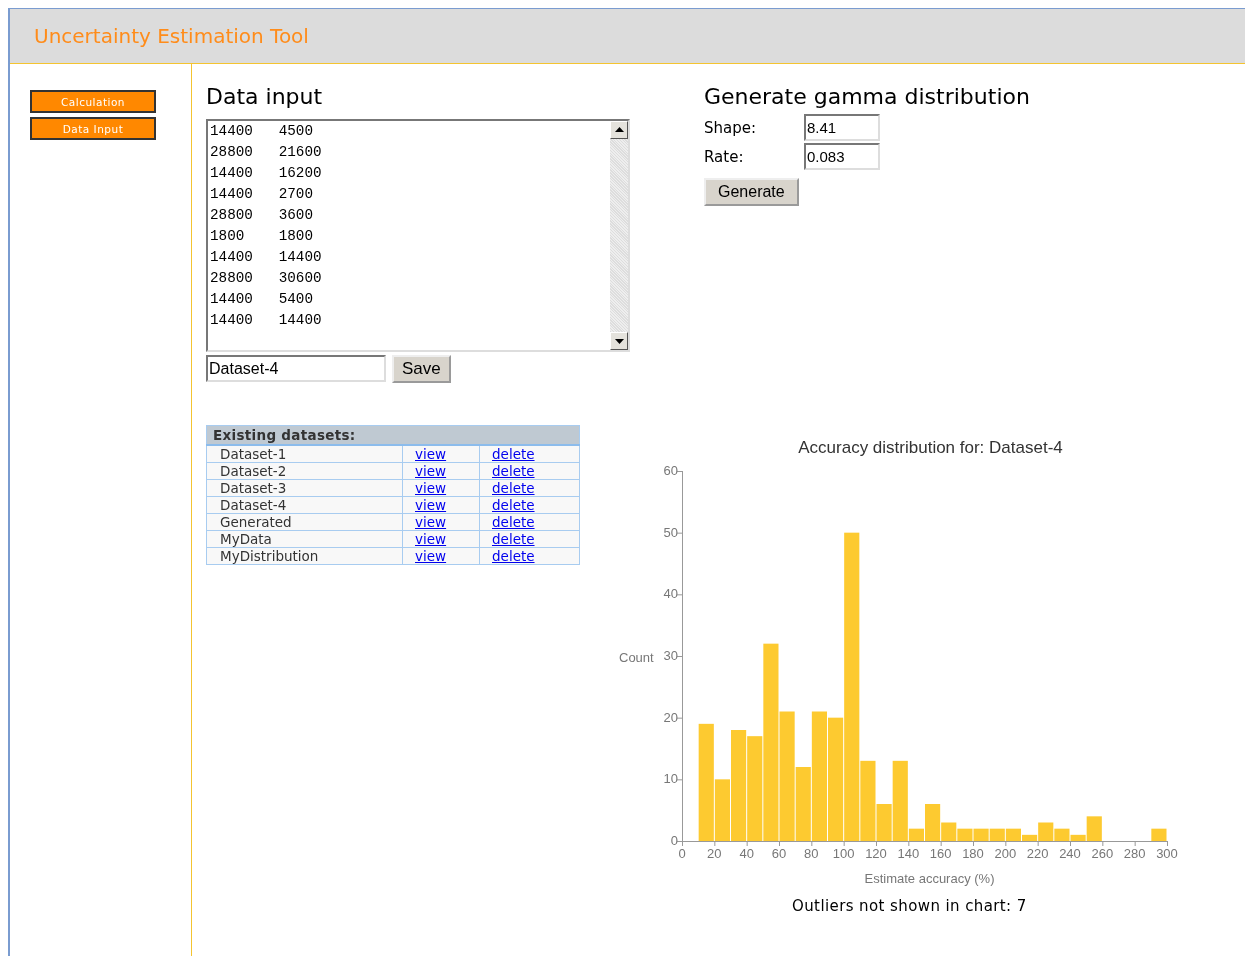  I want to click on app-title: Uncertainty Estimation Tool, so click(171, 36).